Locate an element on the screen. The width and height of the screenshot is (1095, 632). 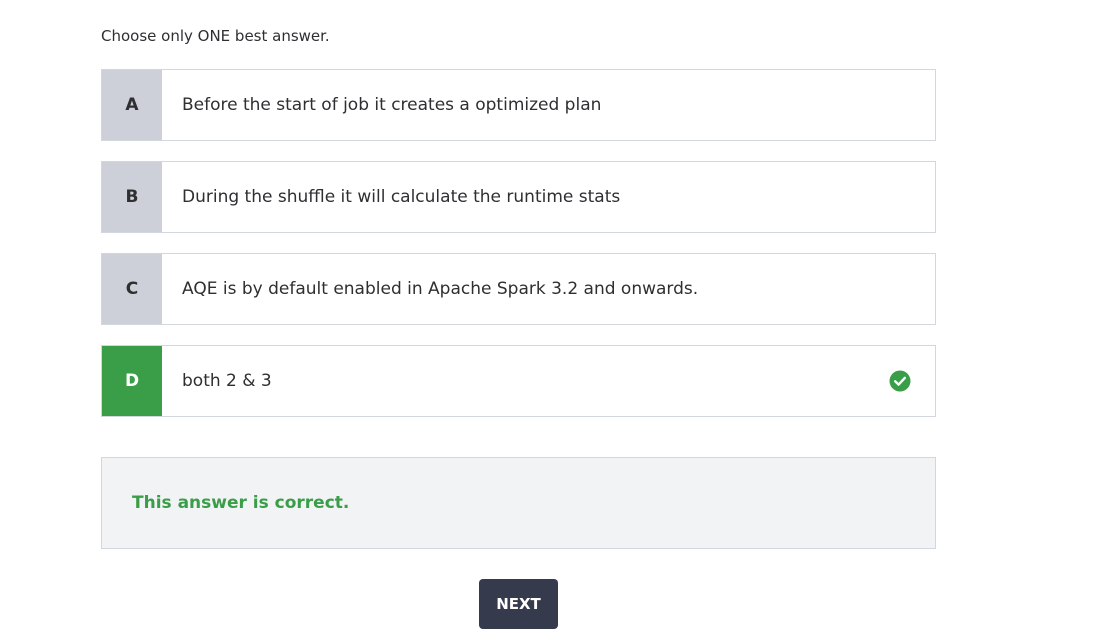
feedback-panel: This answer is correct. is located at coordinates (518, 503).